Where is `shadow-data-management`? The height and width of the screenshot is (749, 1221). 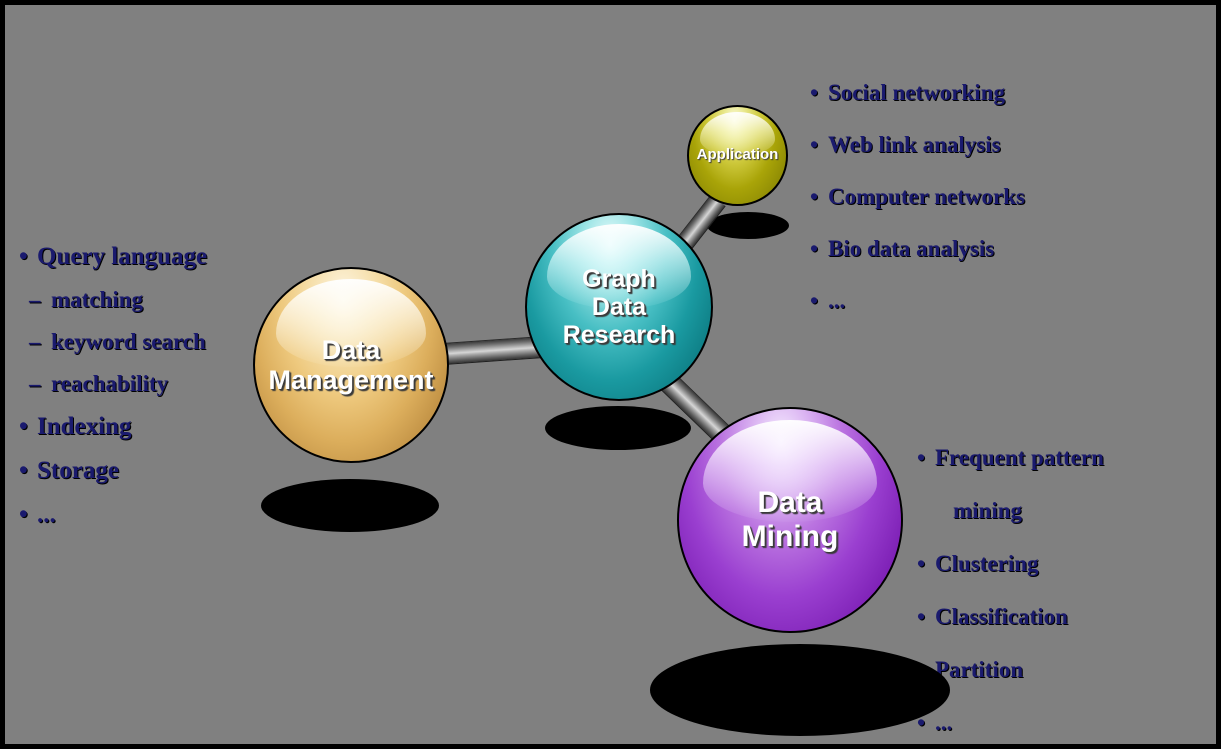
shadow-data-management is located at coordinates (350, 505).